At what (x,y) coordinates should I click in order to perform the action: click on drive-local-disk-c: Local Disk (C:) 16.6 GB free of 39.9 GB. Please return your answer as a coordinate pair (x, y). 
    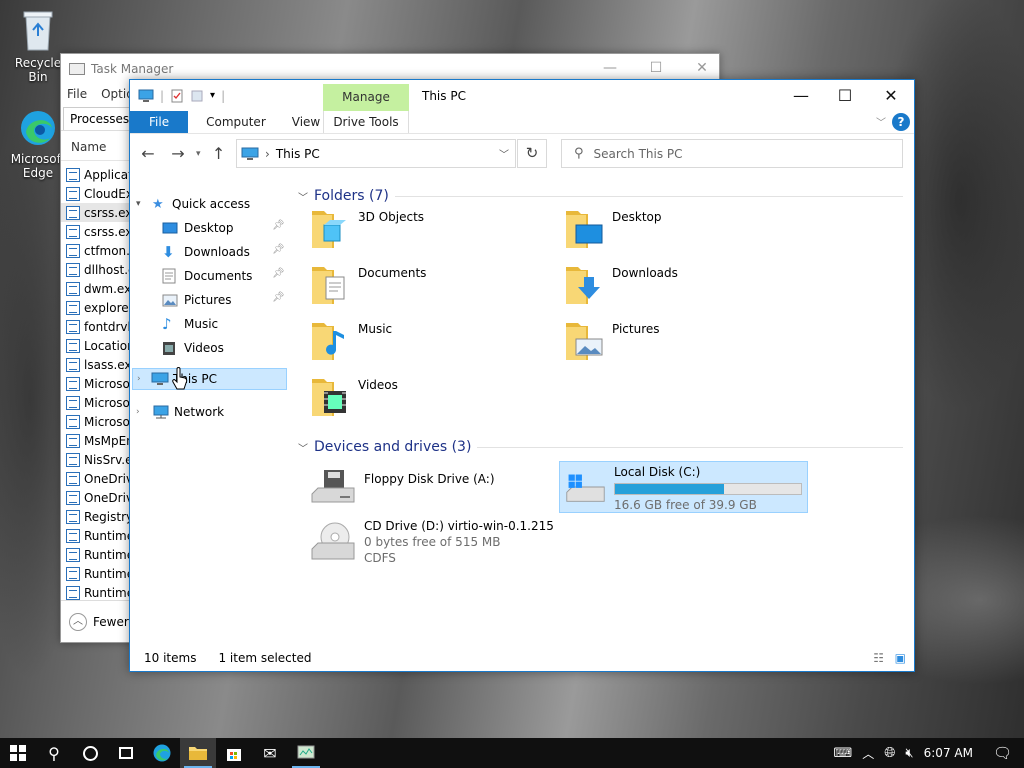
    Looking at the image, I should click on (683, 487).